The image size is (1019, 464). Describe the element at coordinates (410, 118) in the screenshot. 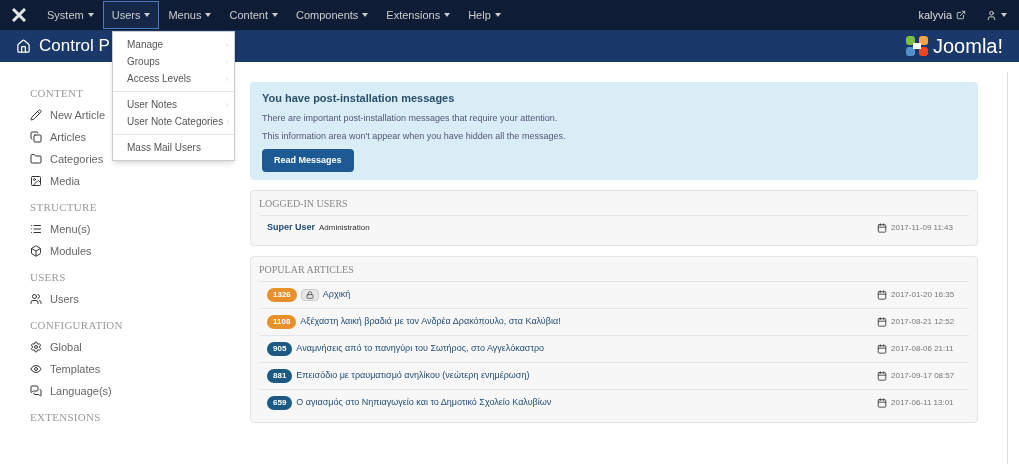

I see `alert-text: There are important post-installation messages that require your attention.` at that location.